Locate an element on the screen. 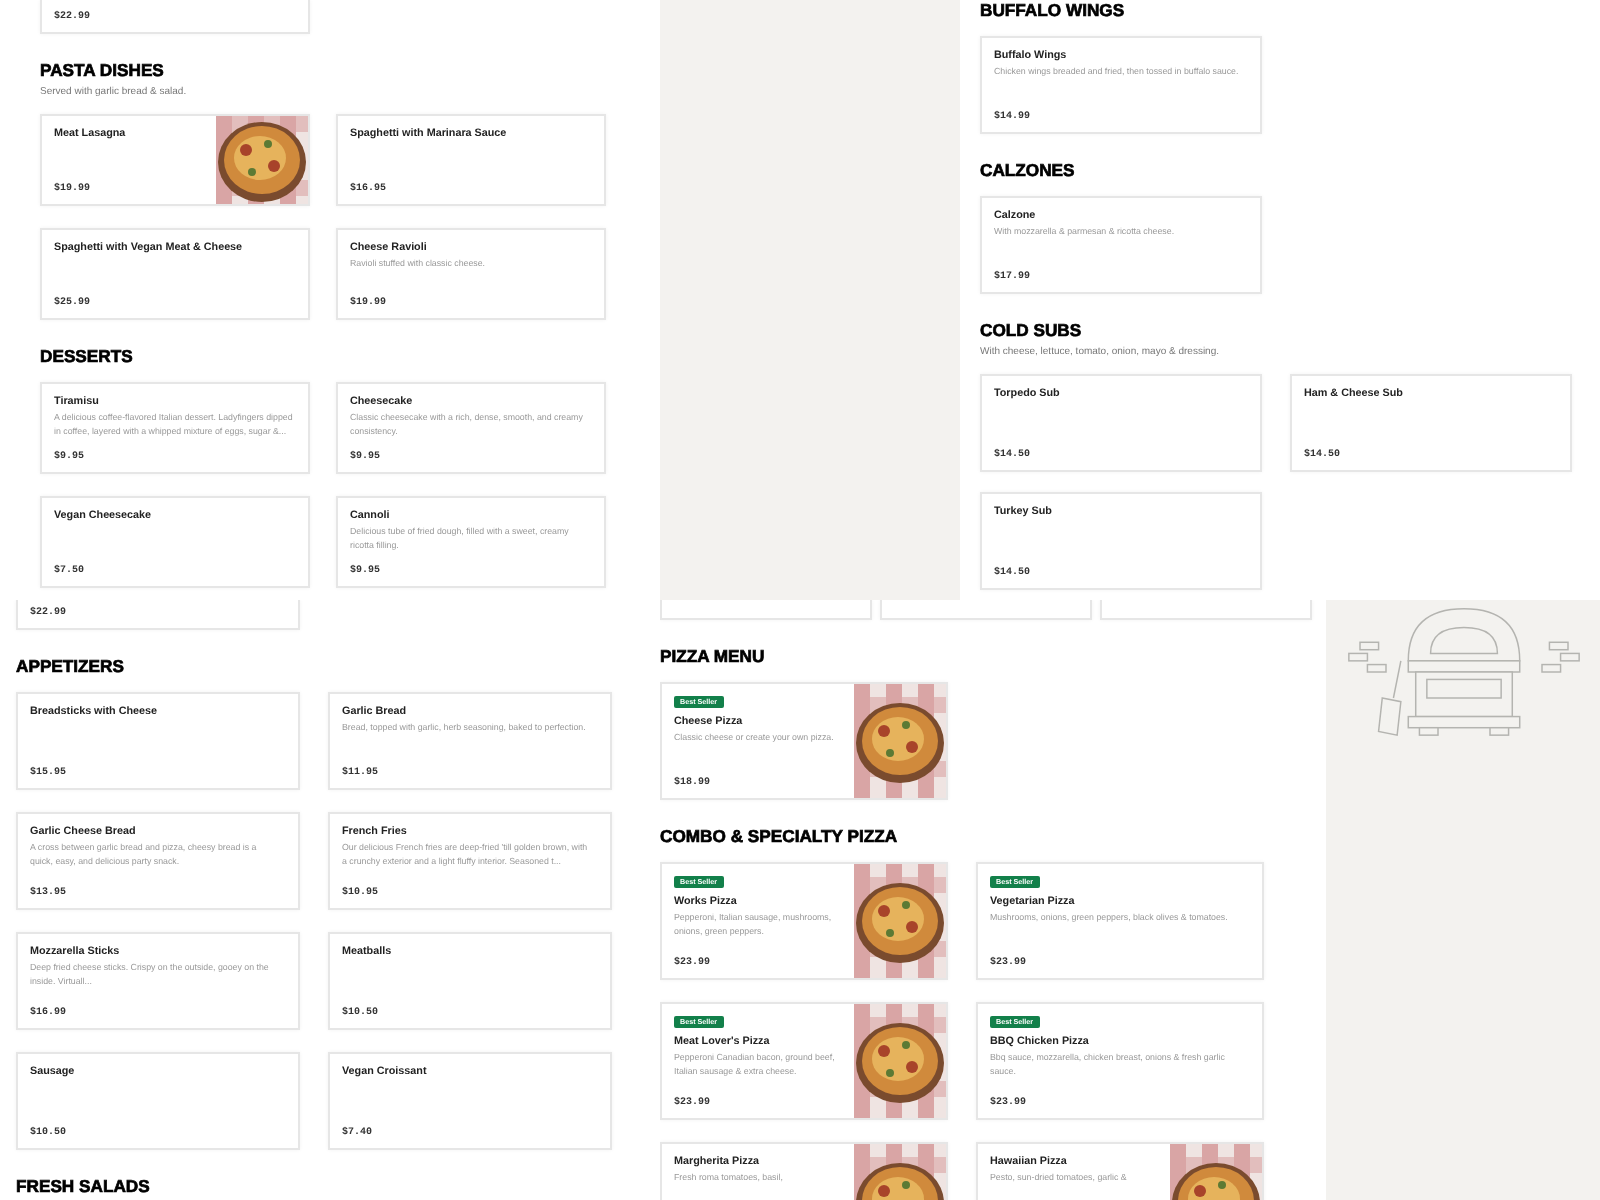 Image resolution: width=1600 pixels, height=1200 pixels. section-heading: APPETIZERS is located at coordinates (71, 666).